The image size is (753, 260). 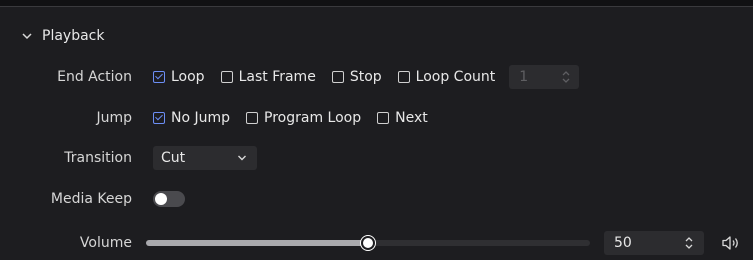 What do you see at coordinates (226, 77) in the screenshot?
I see `last-frame-checkbox` at bounding box center [226, 77].